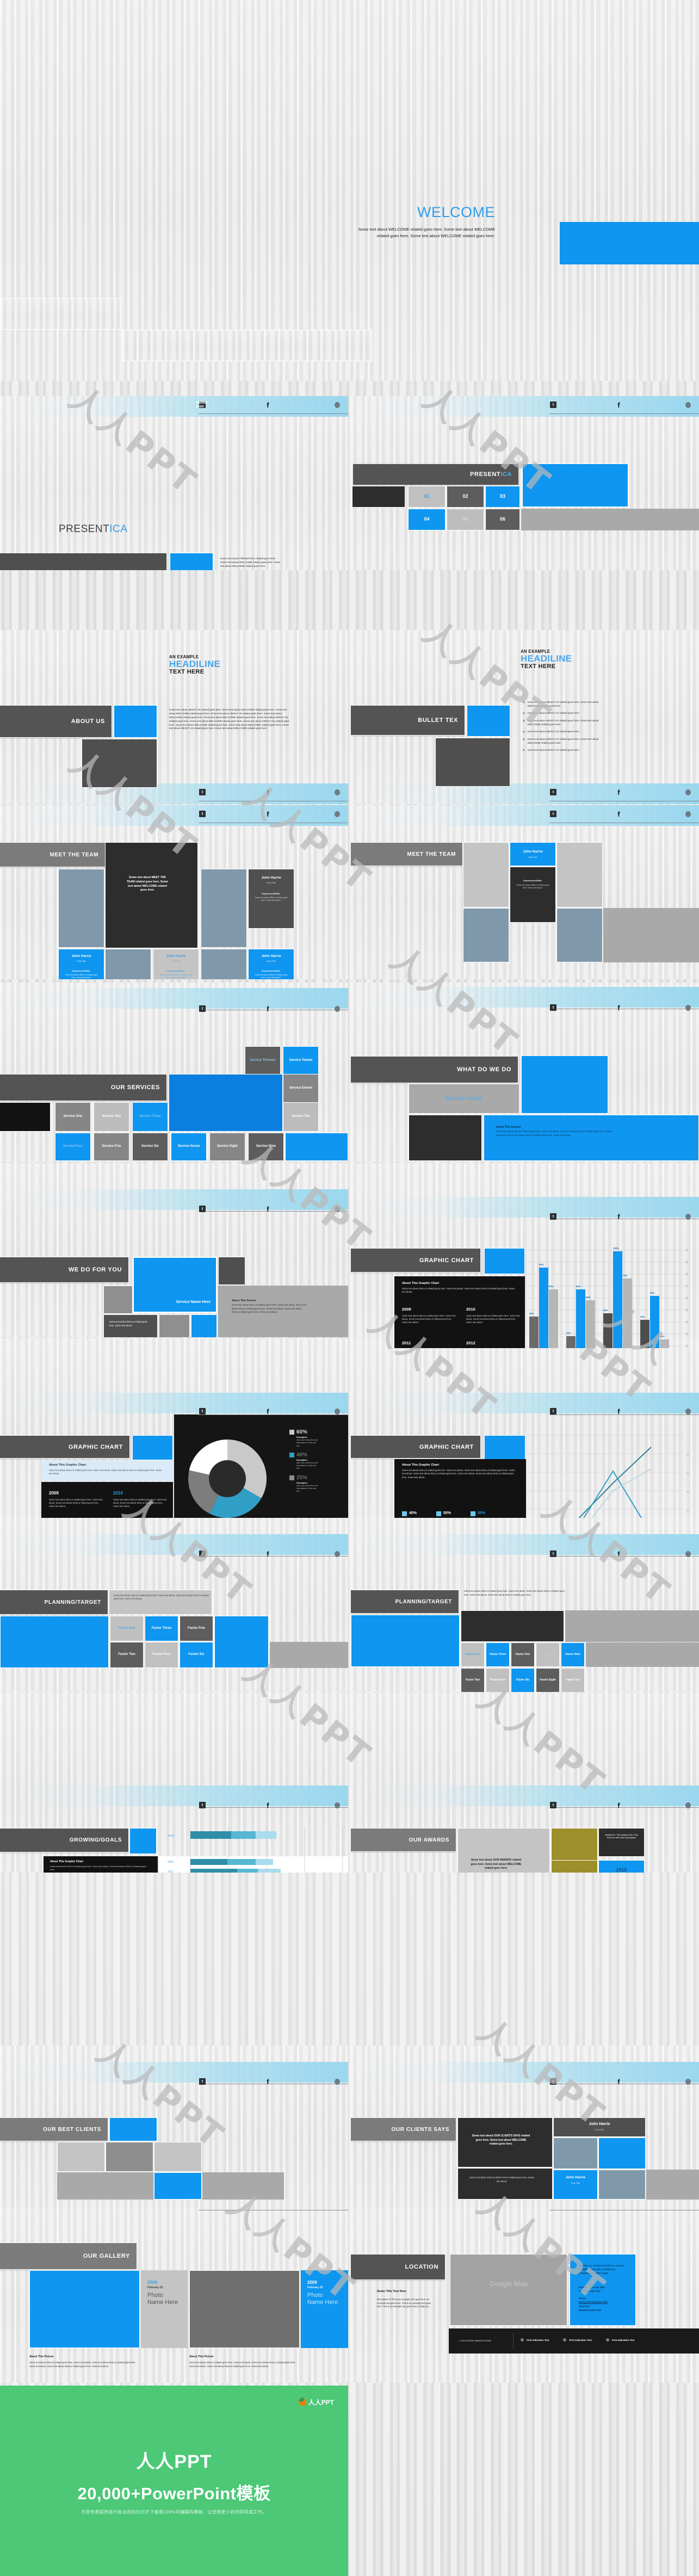  Describe the element at coordinates (202, 405) in the screenshot. I see `twitter-icon: twitter-icon` at that location.